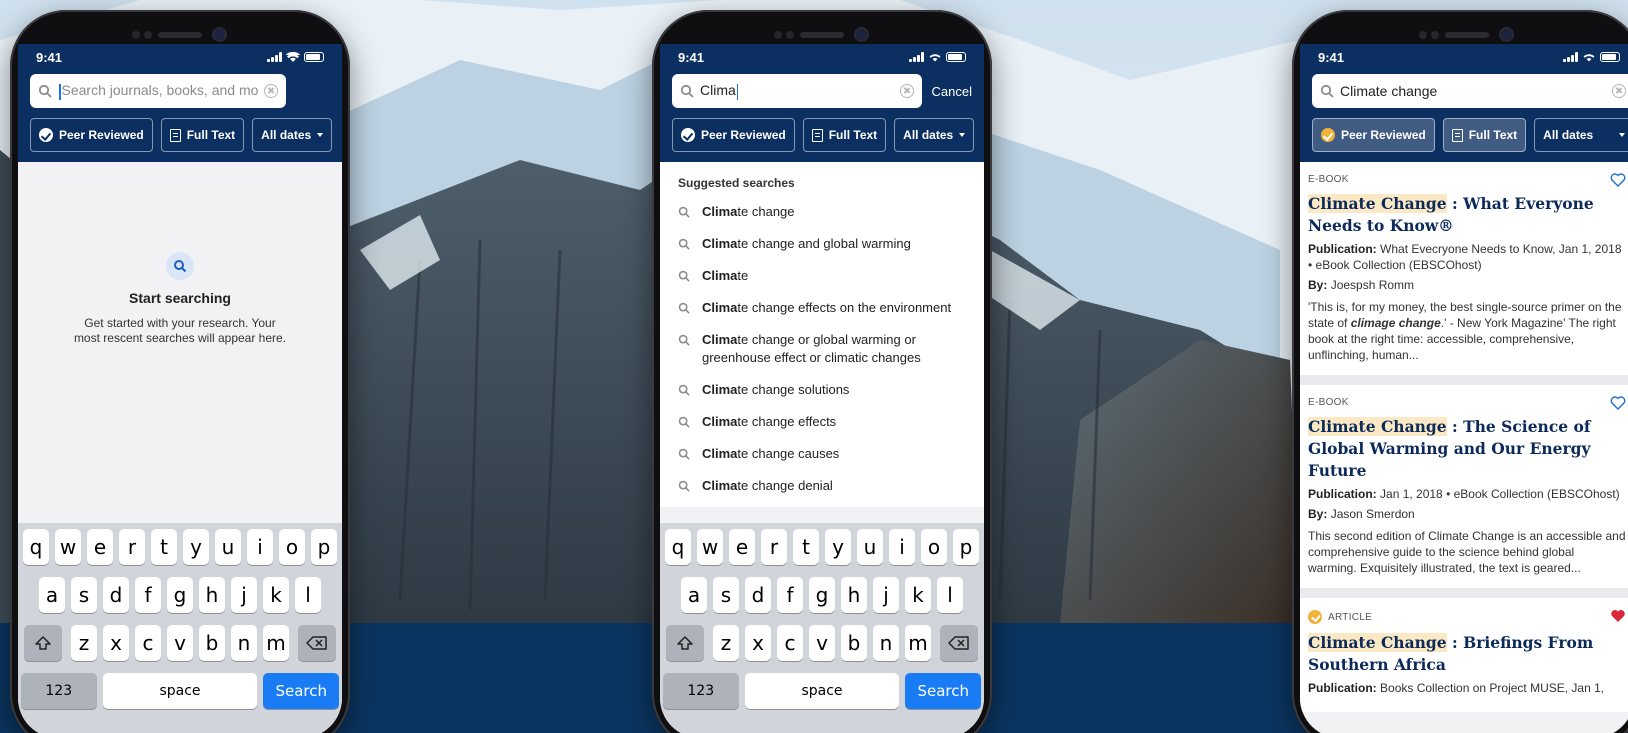 The height and width of the screenshot is (733, 1628). I want to click on suggestion-item: Climate change causes, so click(822, 454).